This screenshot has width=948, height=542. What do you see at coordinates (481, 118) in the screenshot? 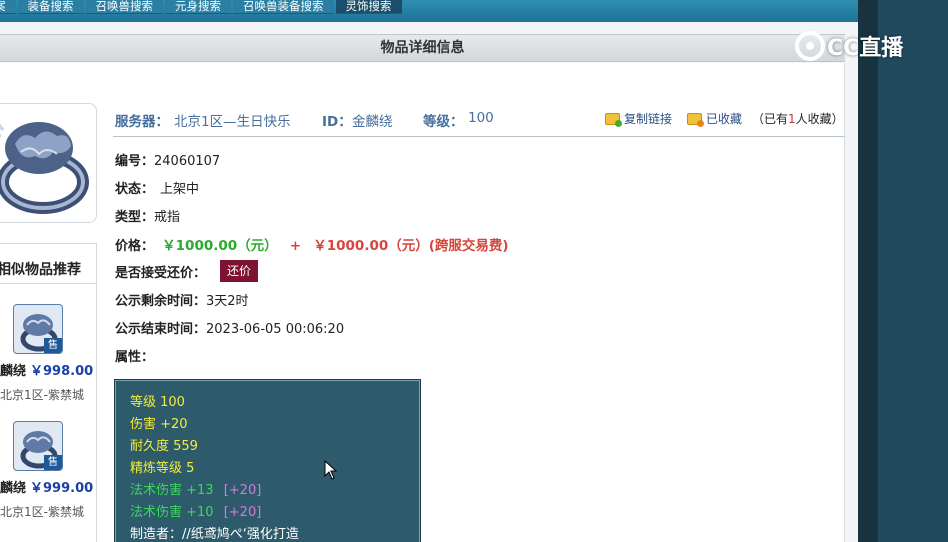
I see `level-value: 100` at bounding box center [481, 118].